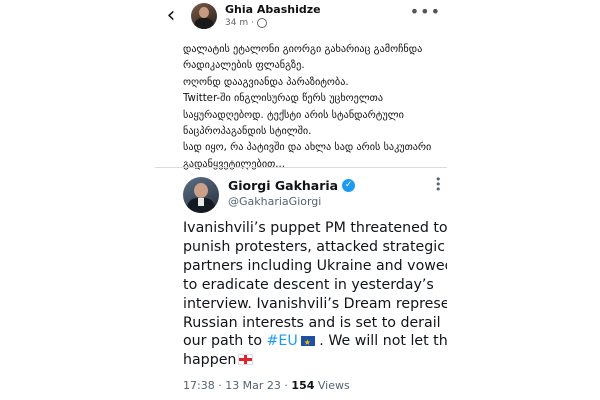 This screenshot has height=400, width=600. I want to click on tweet-footer: 17:38 · 13 Mar 23 · 154 Views, so click(266, 385).